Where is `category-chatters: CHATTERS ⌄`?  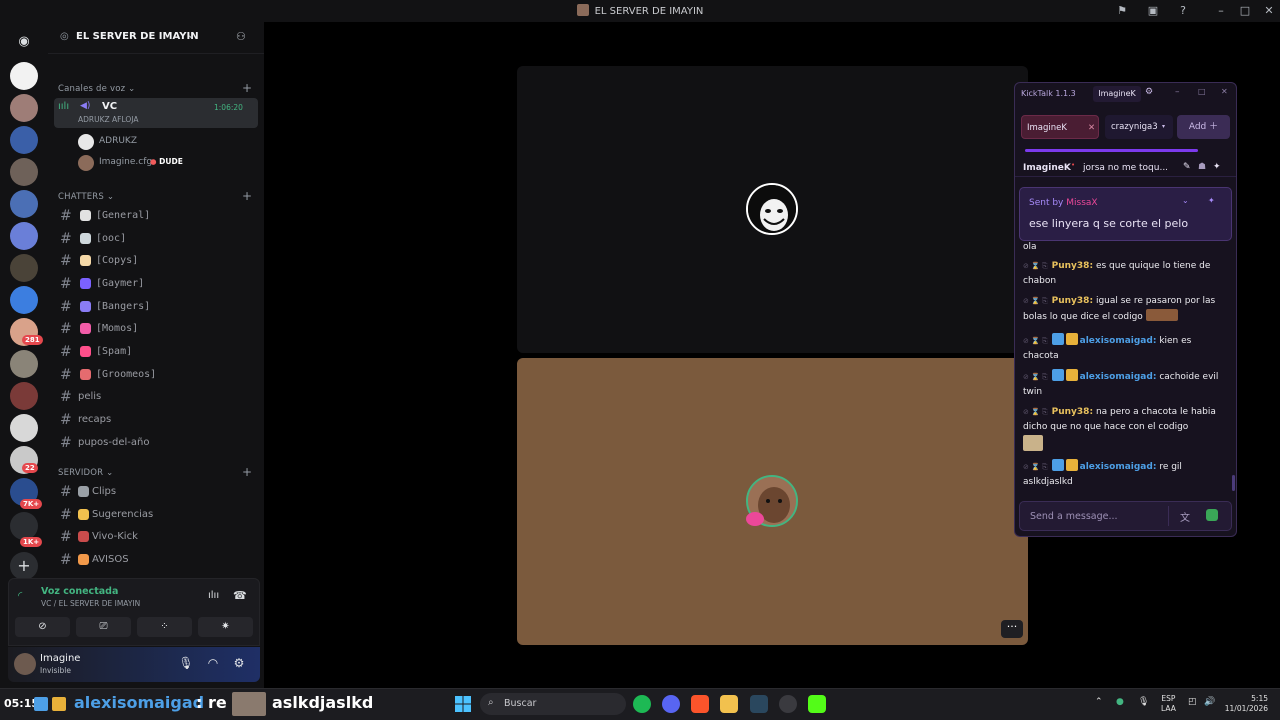 category-chatters: CHATTERS ⌄ is located at coordinates (86, 197).